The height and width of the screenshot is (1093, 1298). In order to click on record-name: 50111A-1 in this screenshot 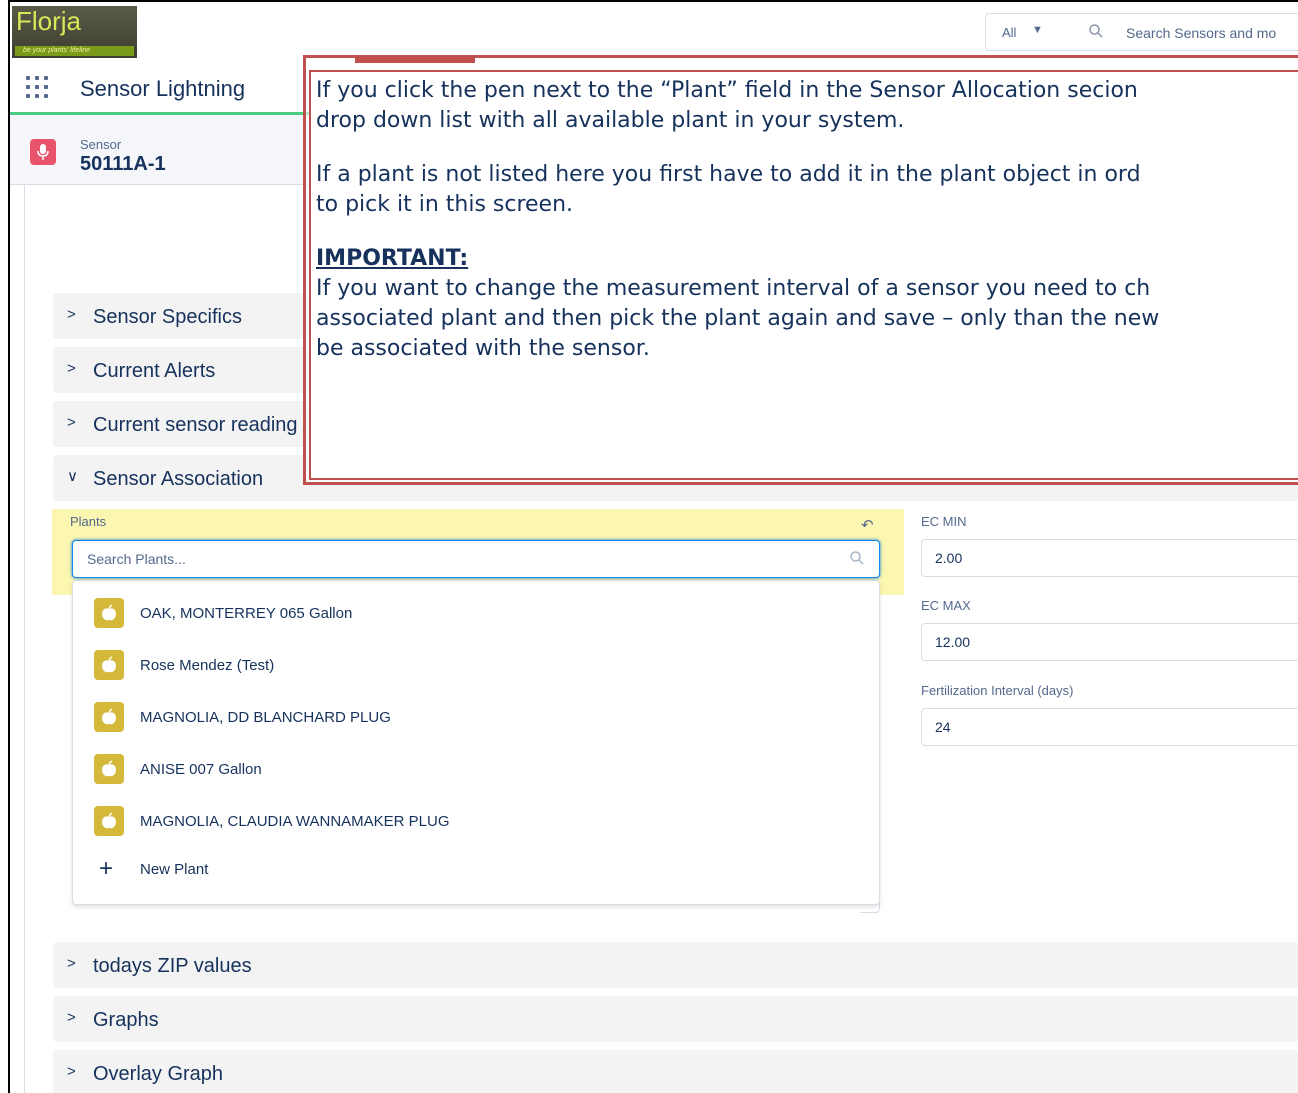, I will do `click(123, 164)`.